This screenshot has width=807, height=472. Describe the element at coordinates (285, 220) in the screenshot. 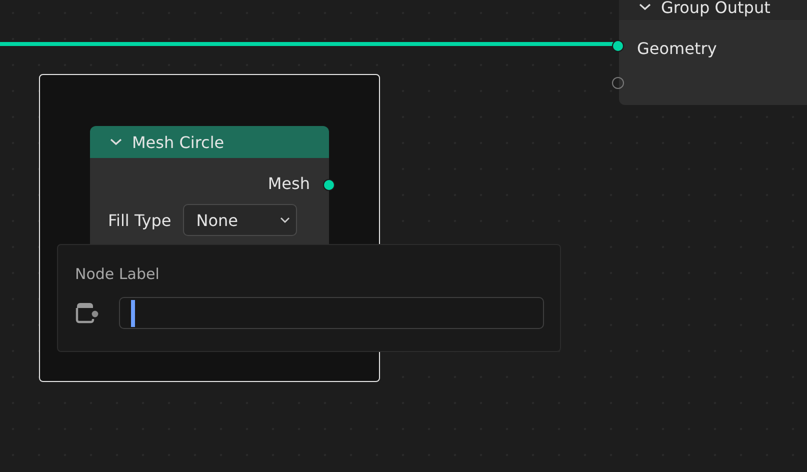

I see `caret-icon` at that location.